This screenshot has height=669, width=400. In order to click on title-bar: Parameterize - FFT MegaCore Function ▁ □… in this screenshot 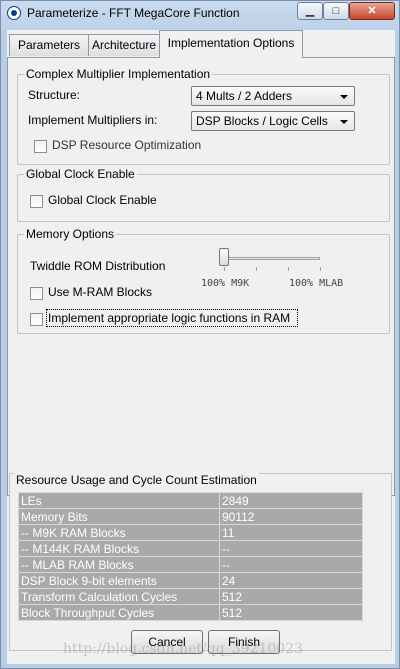, I will do `click(200, 13)`.